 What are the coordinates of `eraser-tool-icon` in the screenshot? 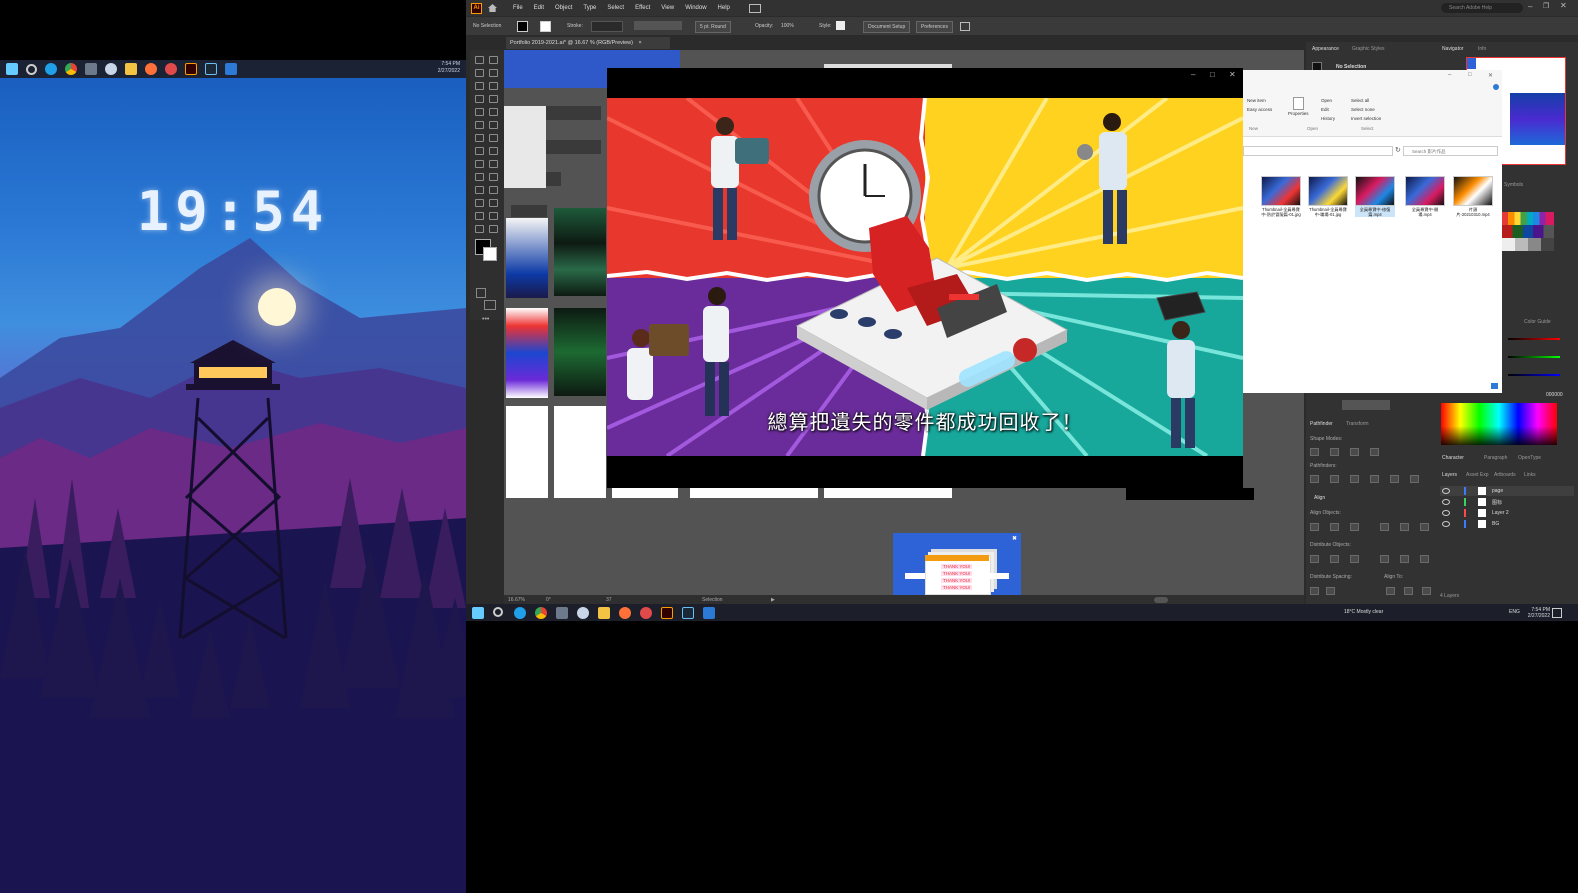 It's located at (493, 125).